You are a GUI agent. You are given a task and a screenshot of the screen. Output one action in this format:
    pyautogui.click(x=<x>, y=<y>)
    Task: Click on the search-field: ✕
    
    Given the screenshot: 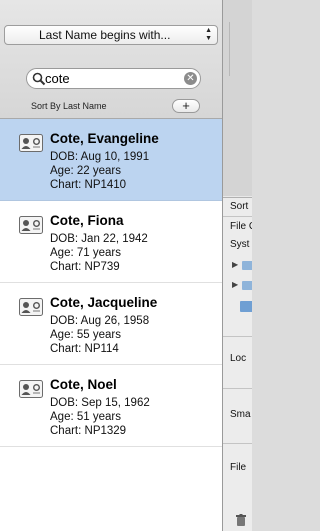 What is the action you would take?
    pyautogui.click(x=113, y=78)
    